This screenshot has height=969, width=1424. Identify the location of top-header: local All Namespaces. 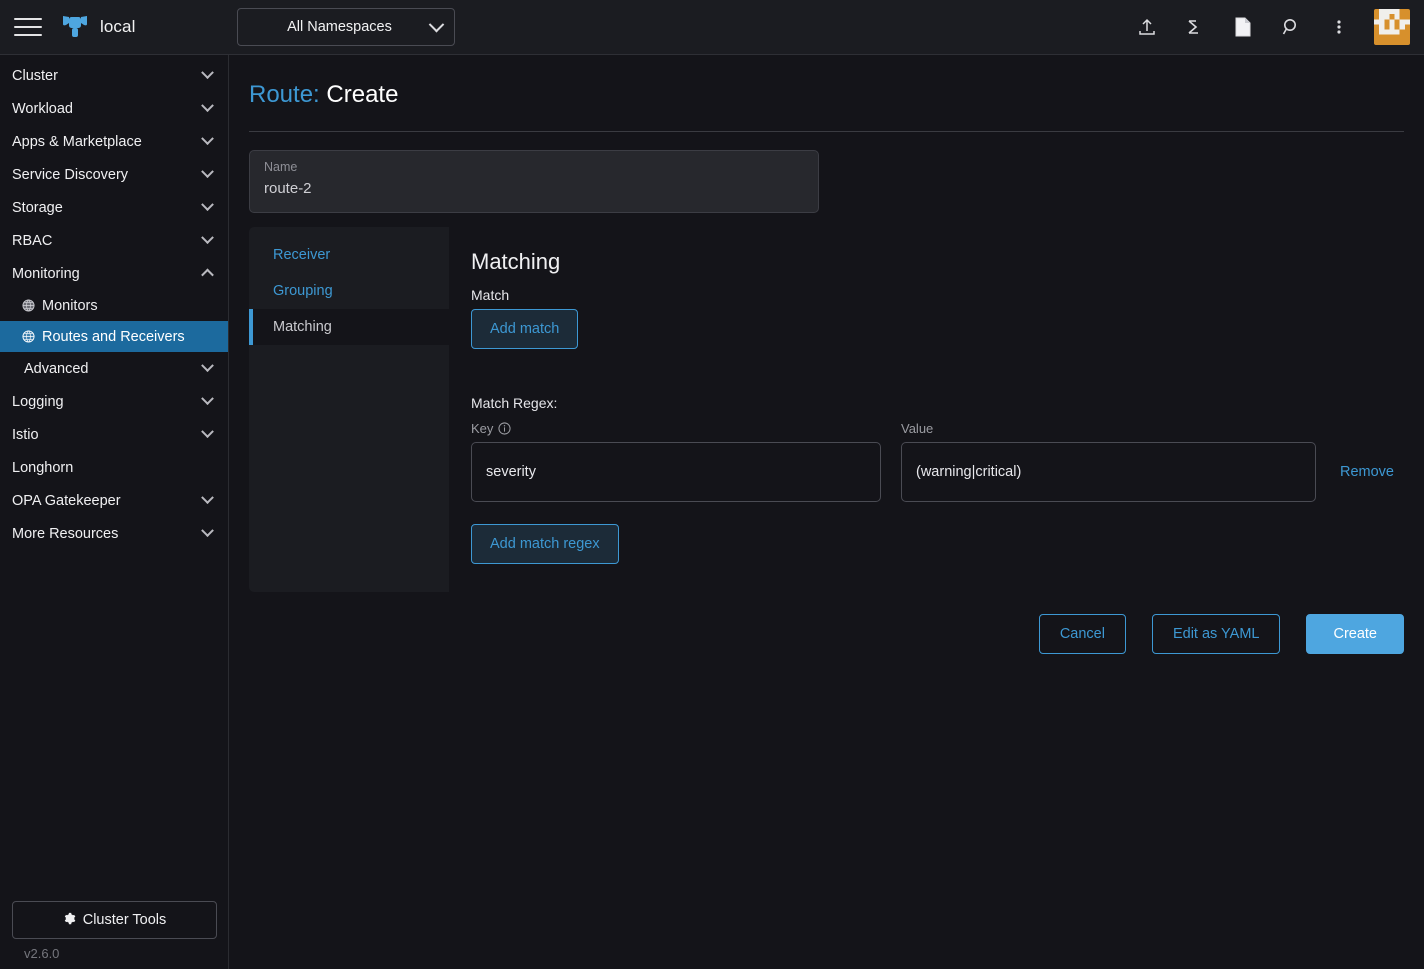
(712, 27).